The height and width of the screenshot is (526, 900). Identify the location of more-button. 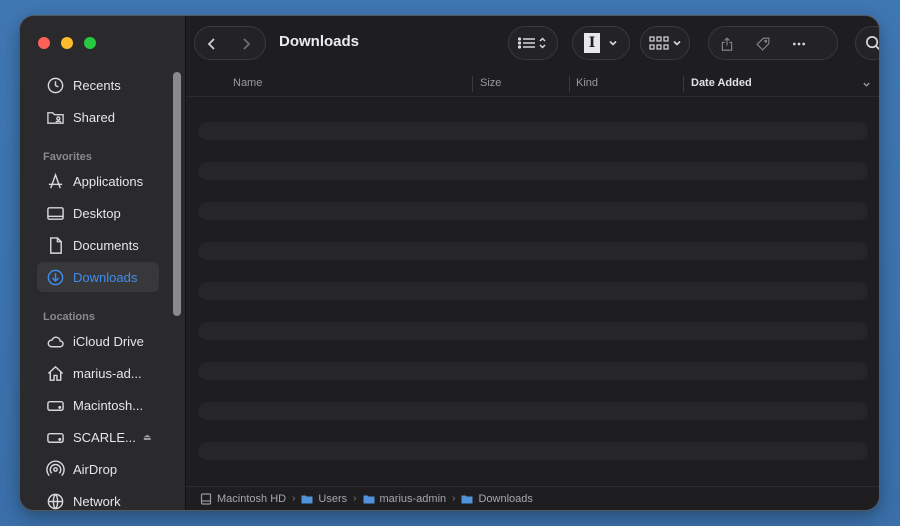
(799, 44).